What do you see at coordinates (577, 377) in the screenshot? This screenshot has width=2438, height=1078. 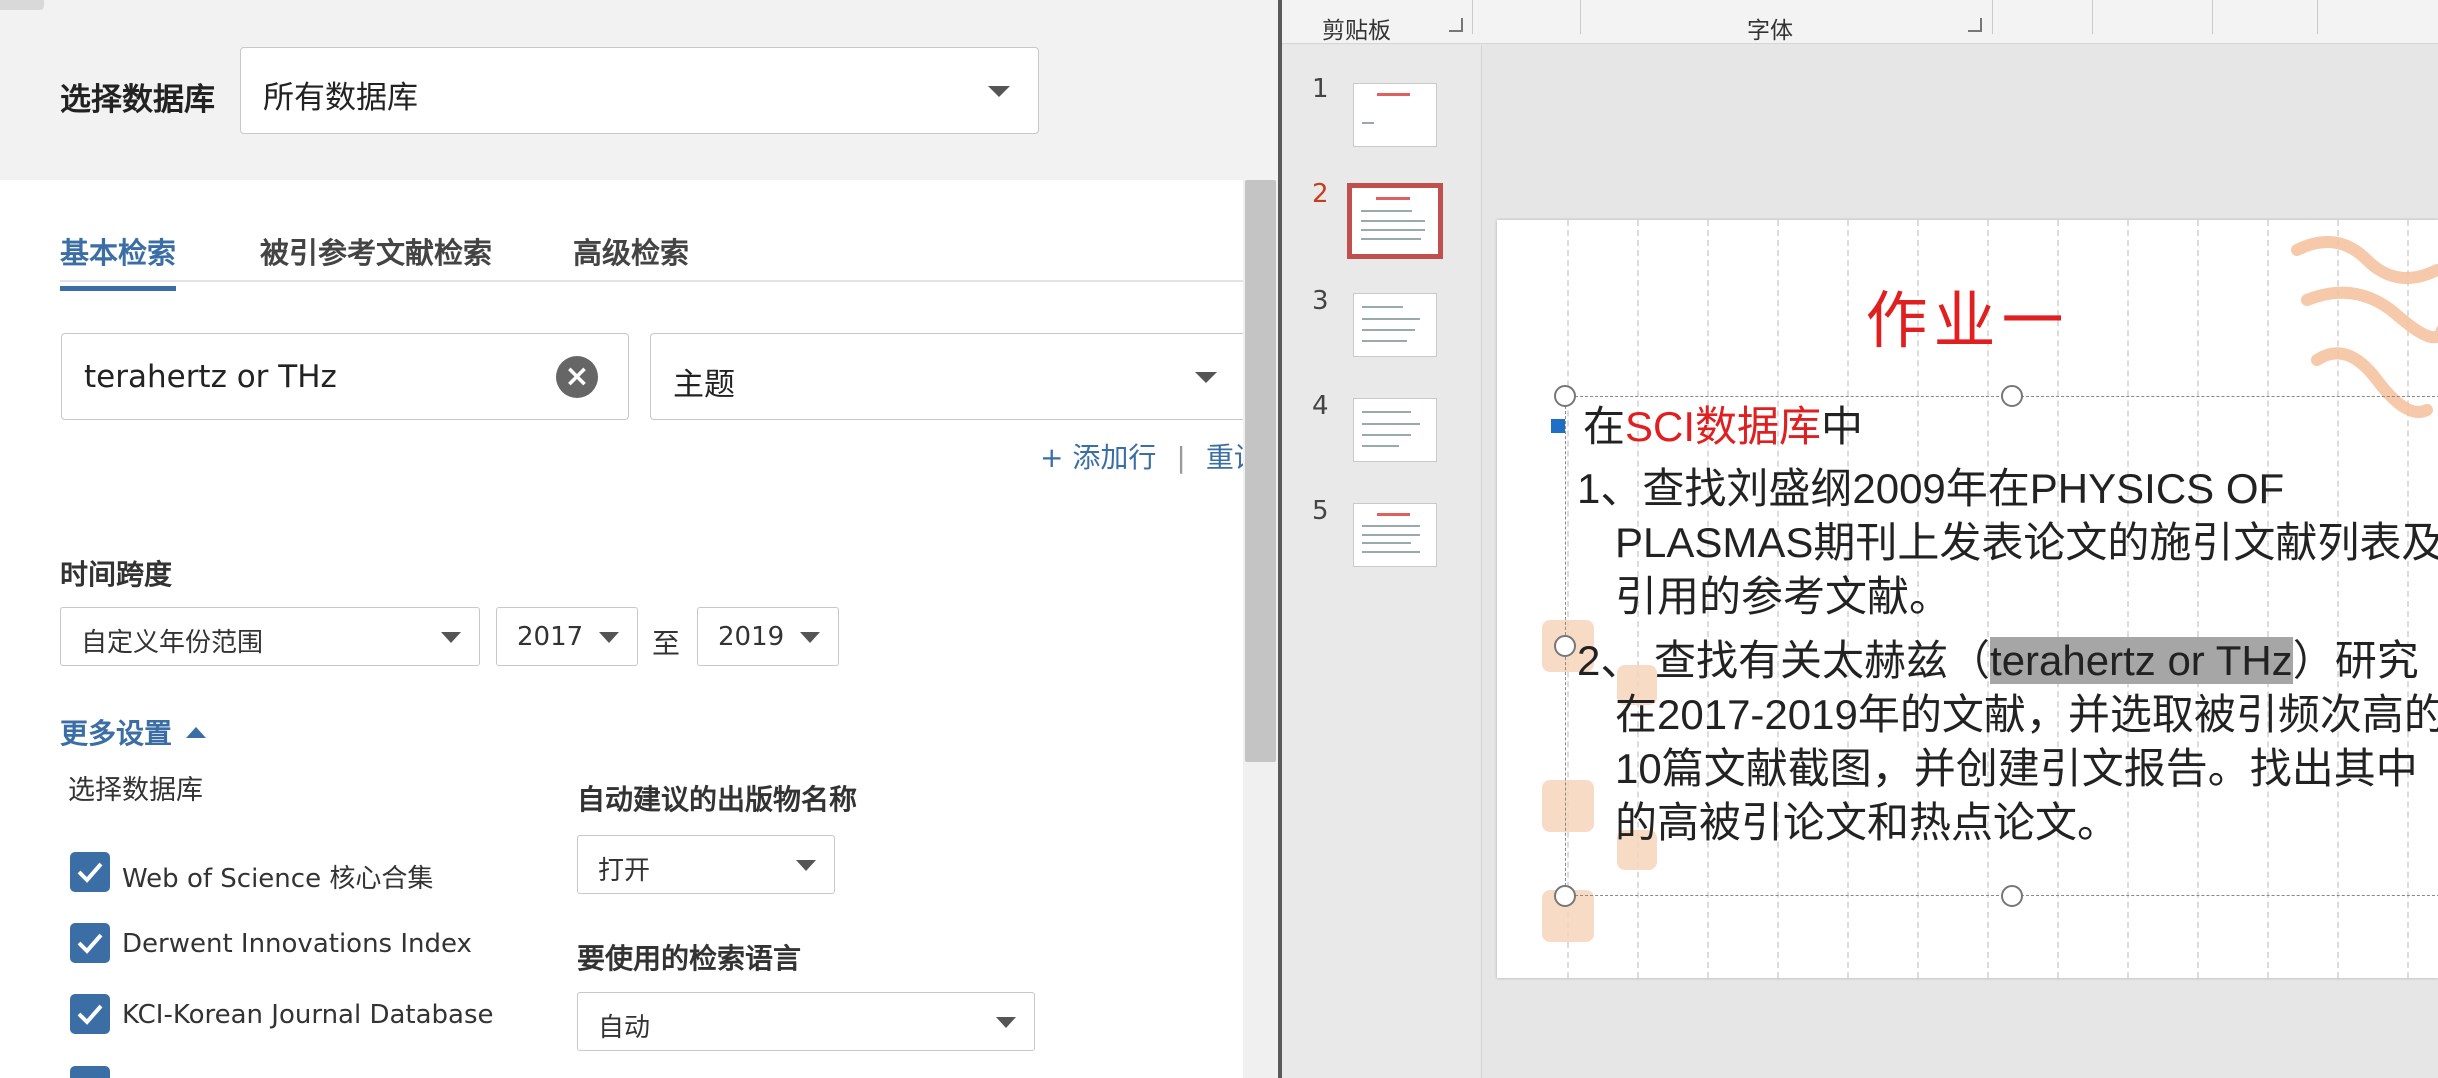 I see `clear-icon: ×` at bounding box center [577, 377].